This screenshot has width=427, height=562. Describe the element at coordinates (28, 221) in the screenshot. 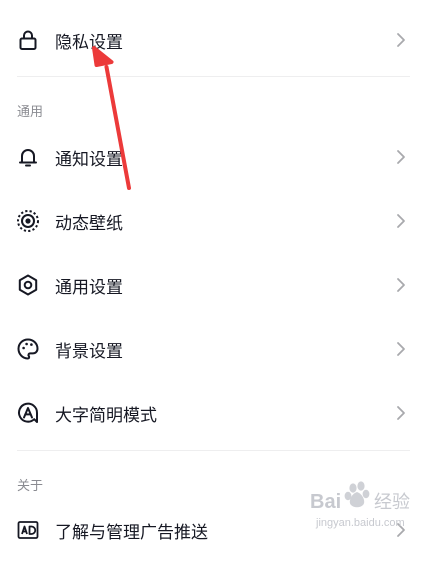

I see `live-wallpaper-icon` at that location.